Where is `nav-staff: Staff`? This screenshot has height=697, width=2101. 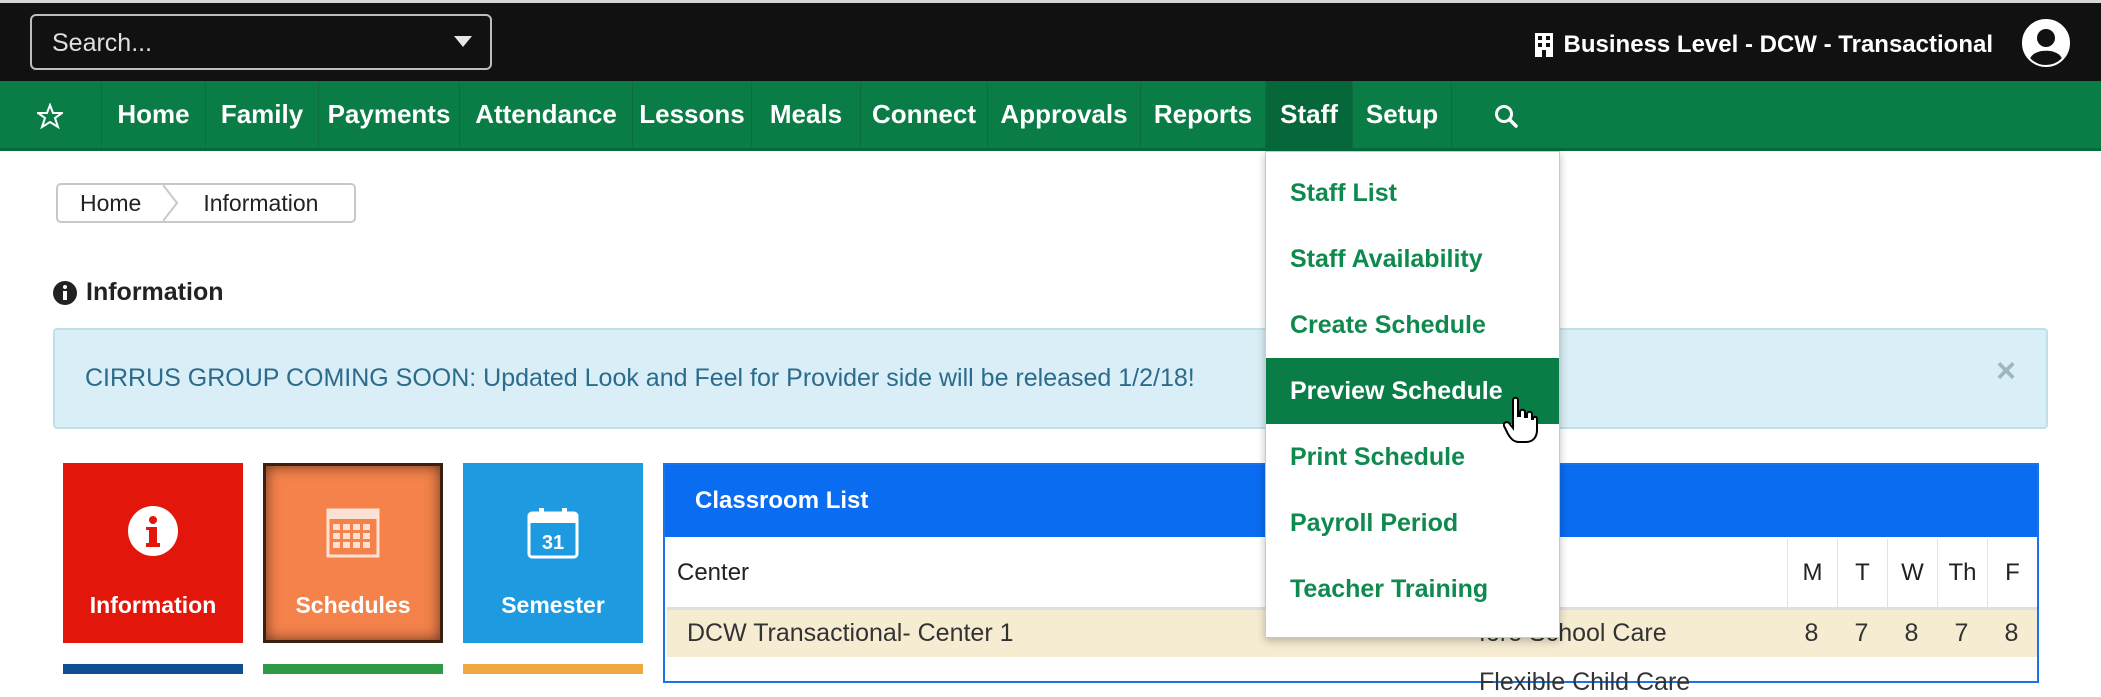
nav-staff: Staff is located at coordinates (1308, 114).